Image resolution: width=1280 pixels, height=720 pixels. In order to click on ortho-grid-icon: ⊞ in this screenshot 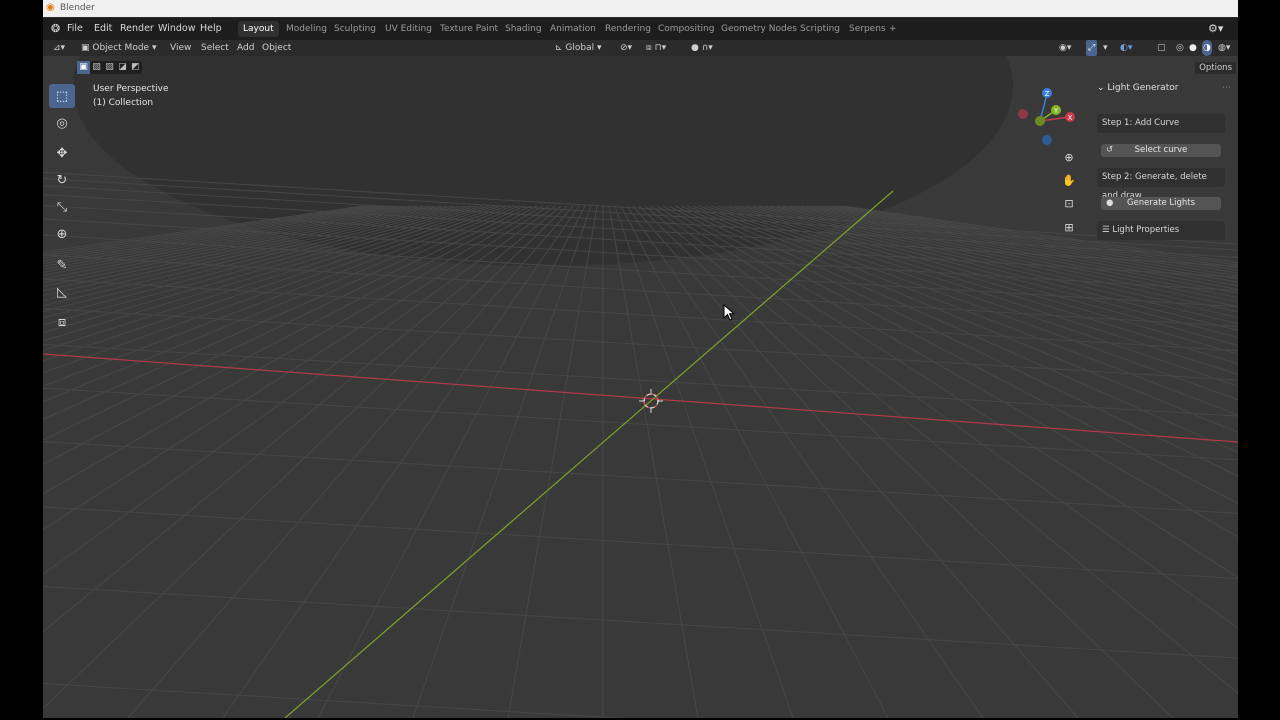, I will do `click(1069, 227)`.